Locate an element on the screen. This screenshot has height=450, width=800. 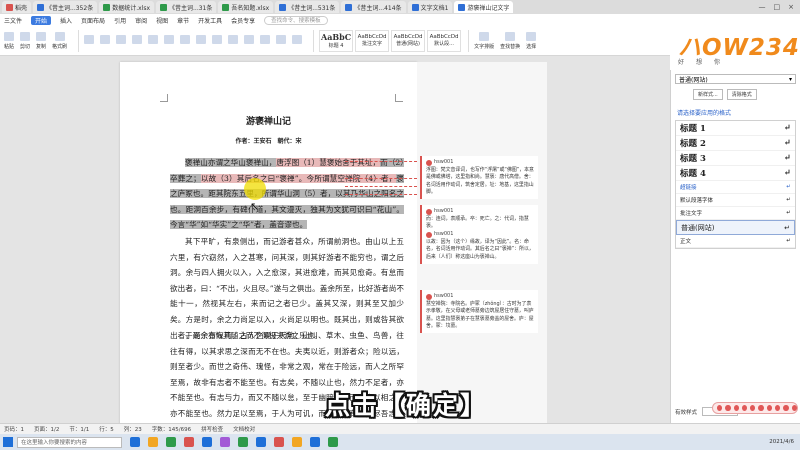
menu-item: 开发工具 is located at coordinates (210, 20).